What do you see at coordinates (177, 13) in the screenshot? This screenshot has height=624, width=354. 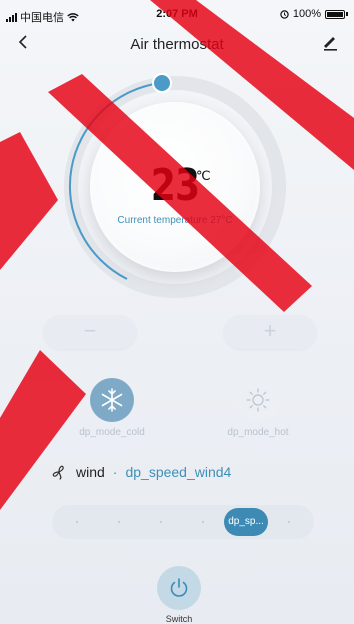 I see `status-bar: 中国电信 2:07 PM 100%` at bounding box center [177, 13].